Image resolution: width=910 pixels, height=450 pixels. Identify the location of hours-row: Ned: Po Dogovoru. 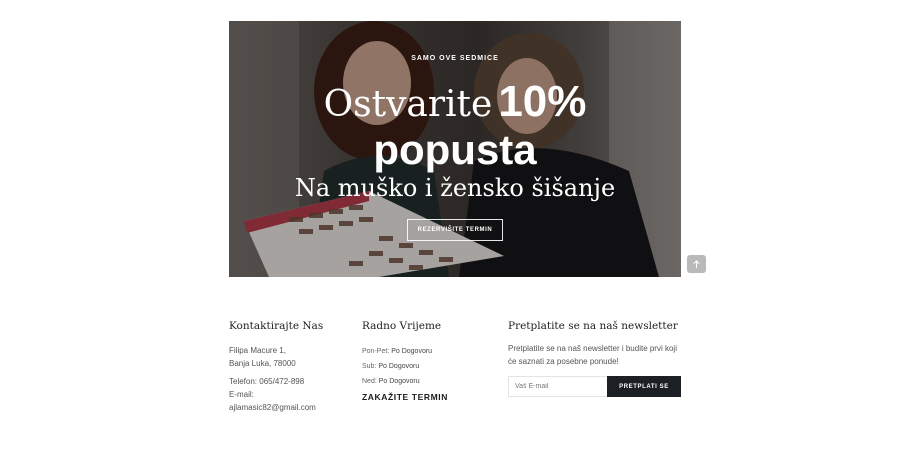
(422, 381).